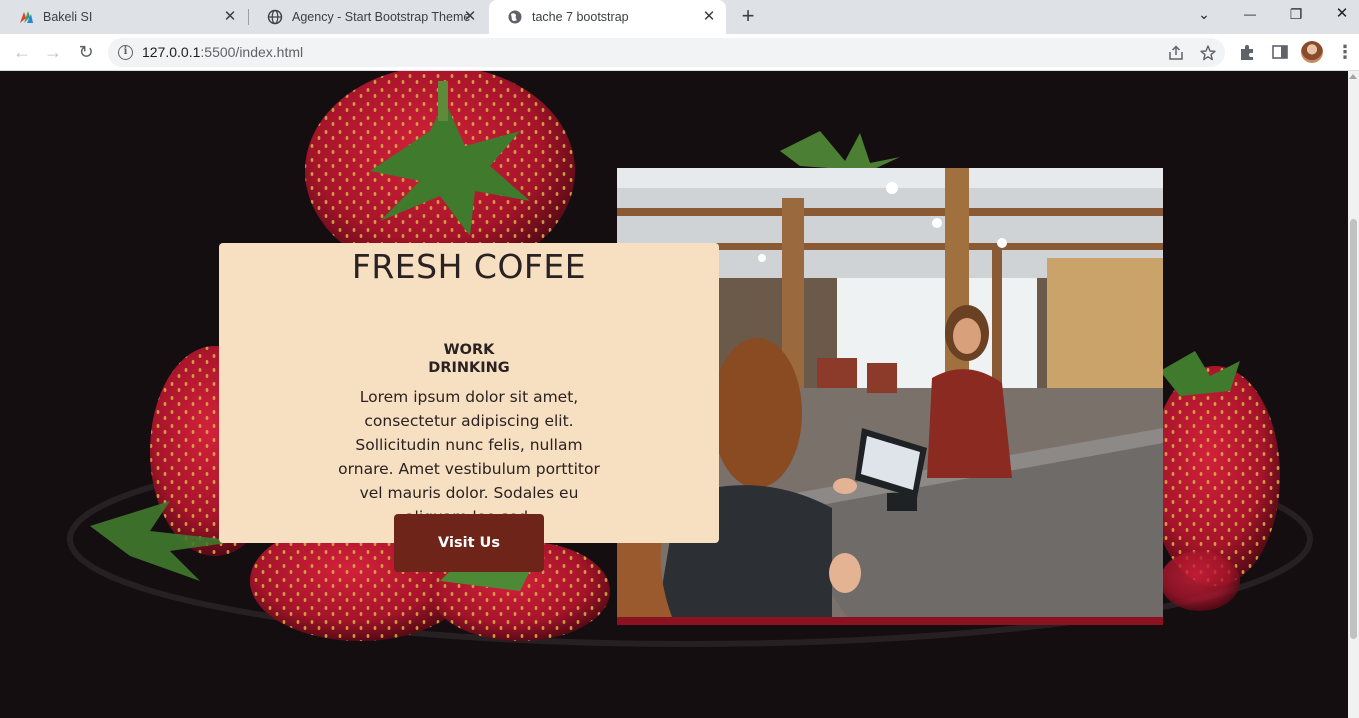 This screenshot has height=718, width=1359. What do you see at coordinates (469, 543) in the screenshot?
I see `visit-us-button: Visit Us` at bounding box center [469, 543].